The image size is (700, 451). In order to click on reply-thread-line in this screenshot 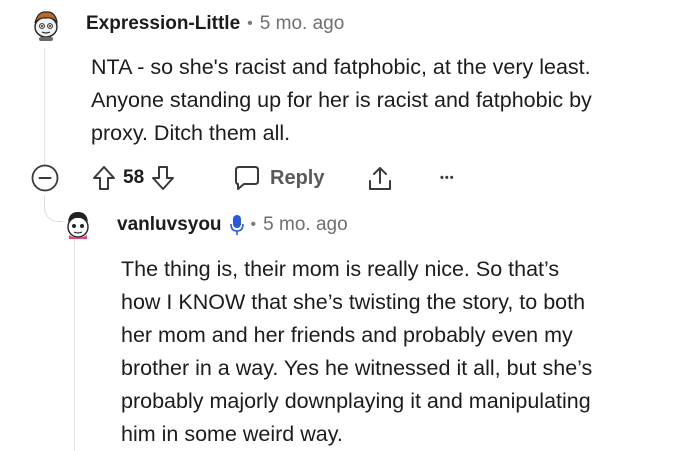, I will do `click(74, 331)`.